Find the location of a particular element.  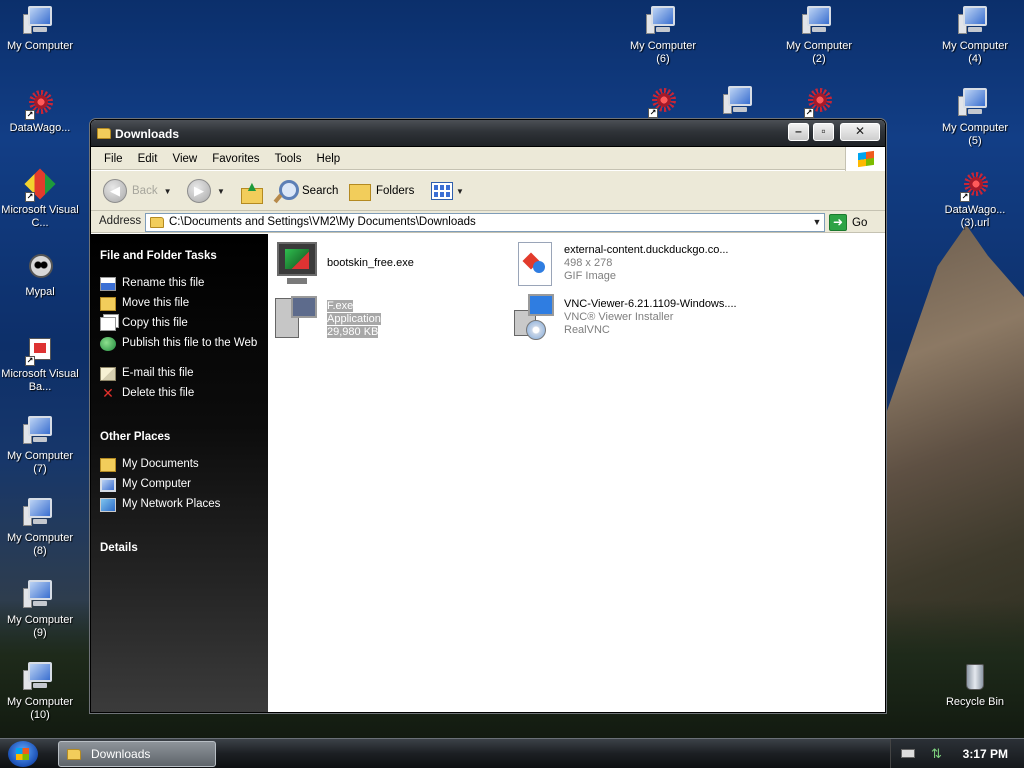

window-title: Downloads is located at coordinates (147, 134).